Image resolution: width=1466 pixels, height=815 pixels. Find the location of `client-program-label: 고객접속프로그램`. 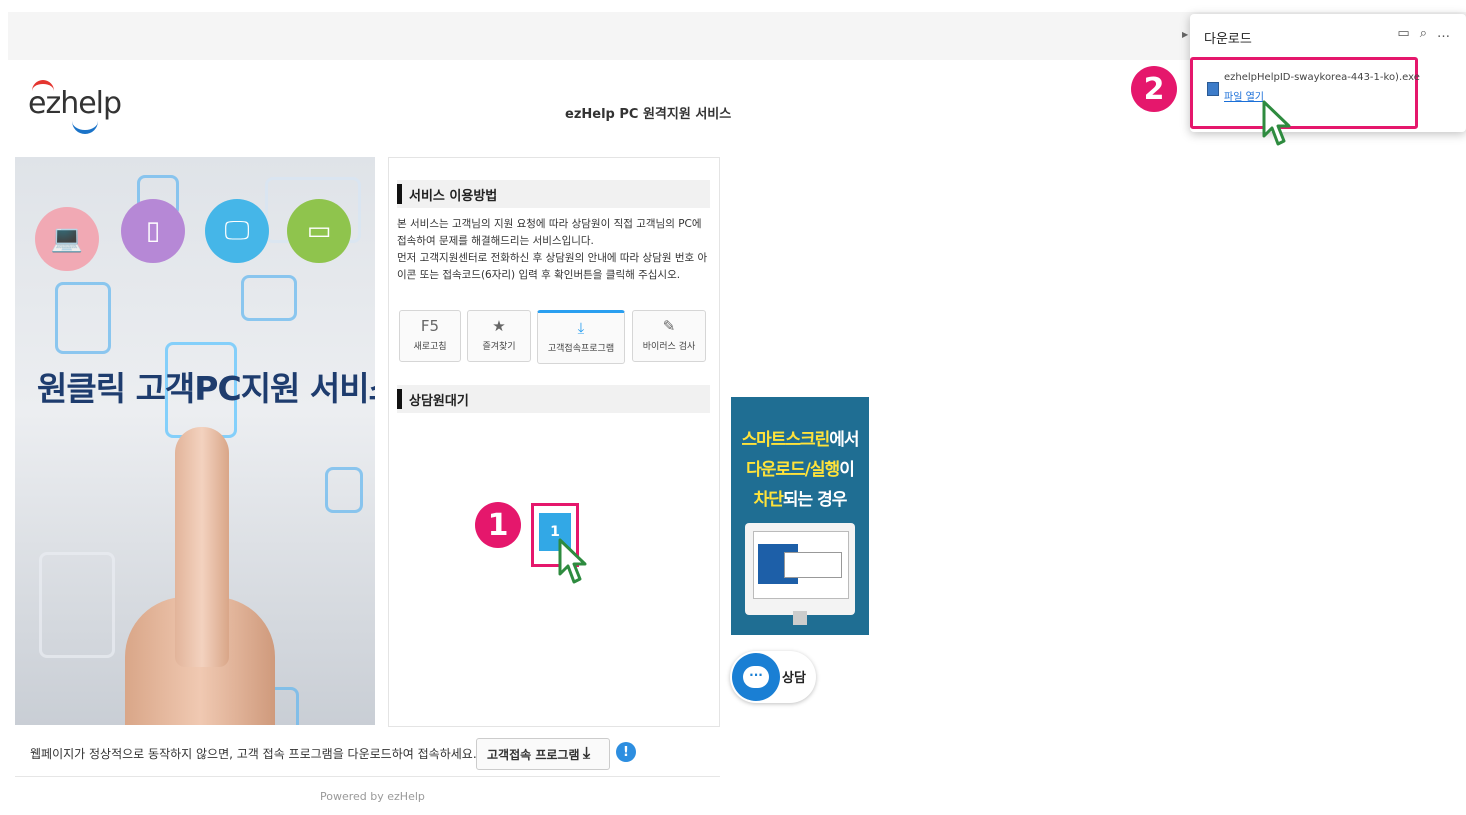

client-program-label: 고객접속프로그램 is located at coordinates (581, 349).